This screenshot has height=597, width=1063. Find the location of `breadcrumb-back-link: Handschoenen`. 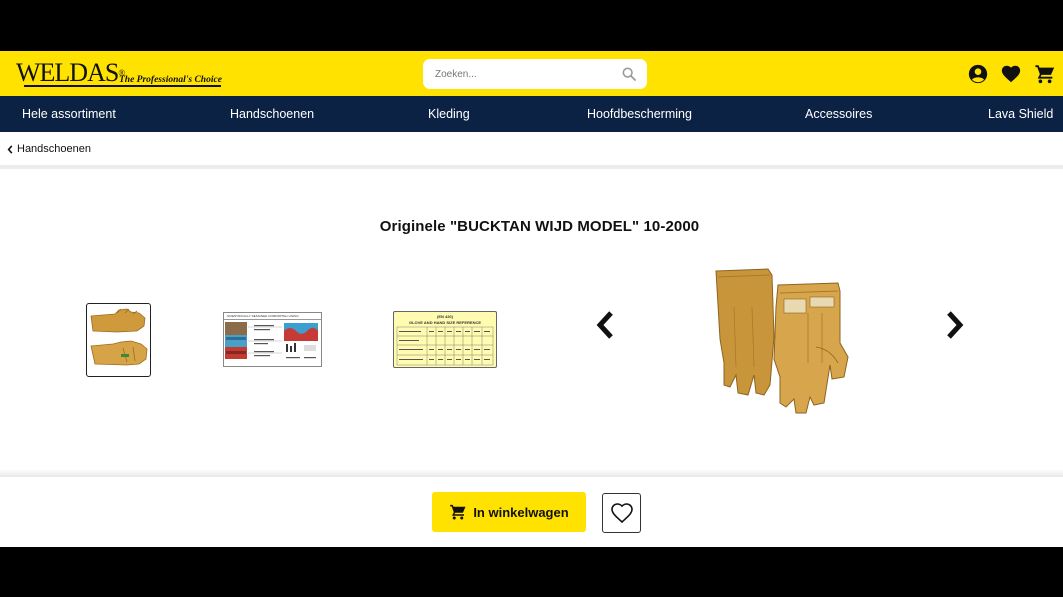

breadcrumb-back-link: Handschoenen is located at coordinates (49, 149).